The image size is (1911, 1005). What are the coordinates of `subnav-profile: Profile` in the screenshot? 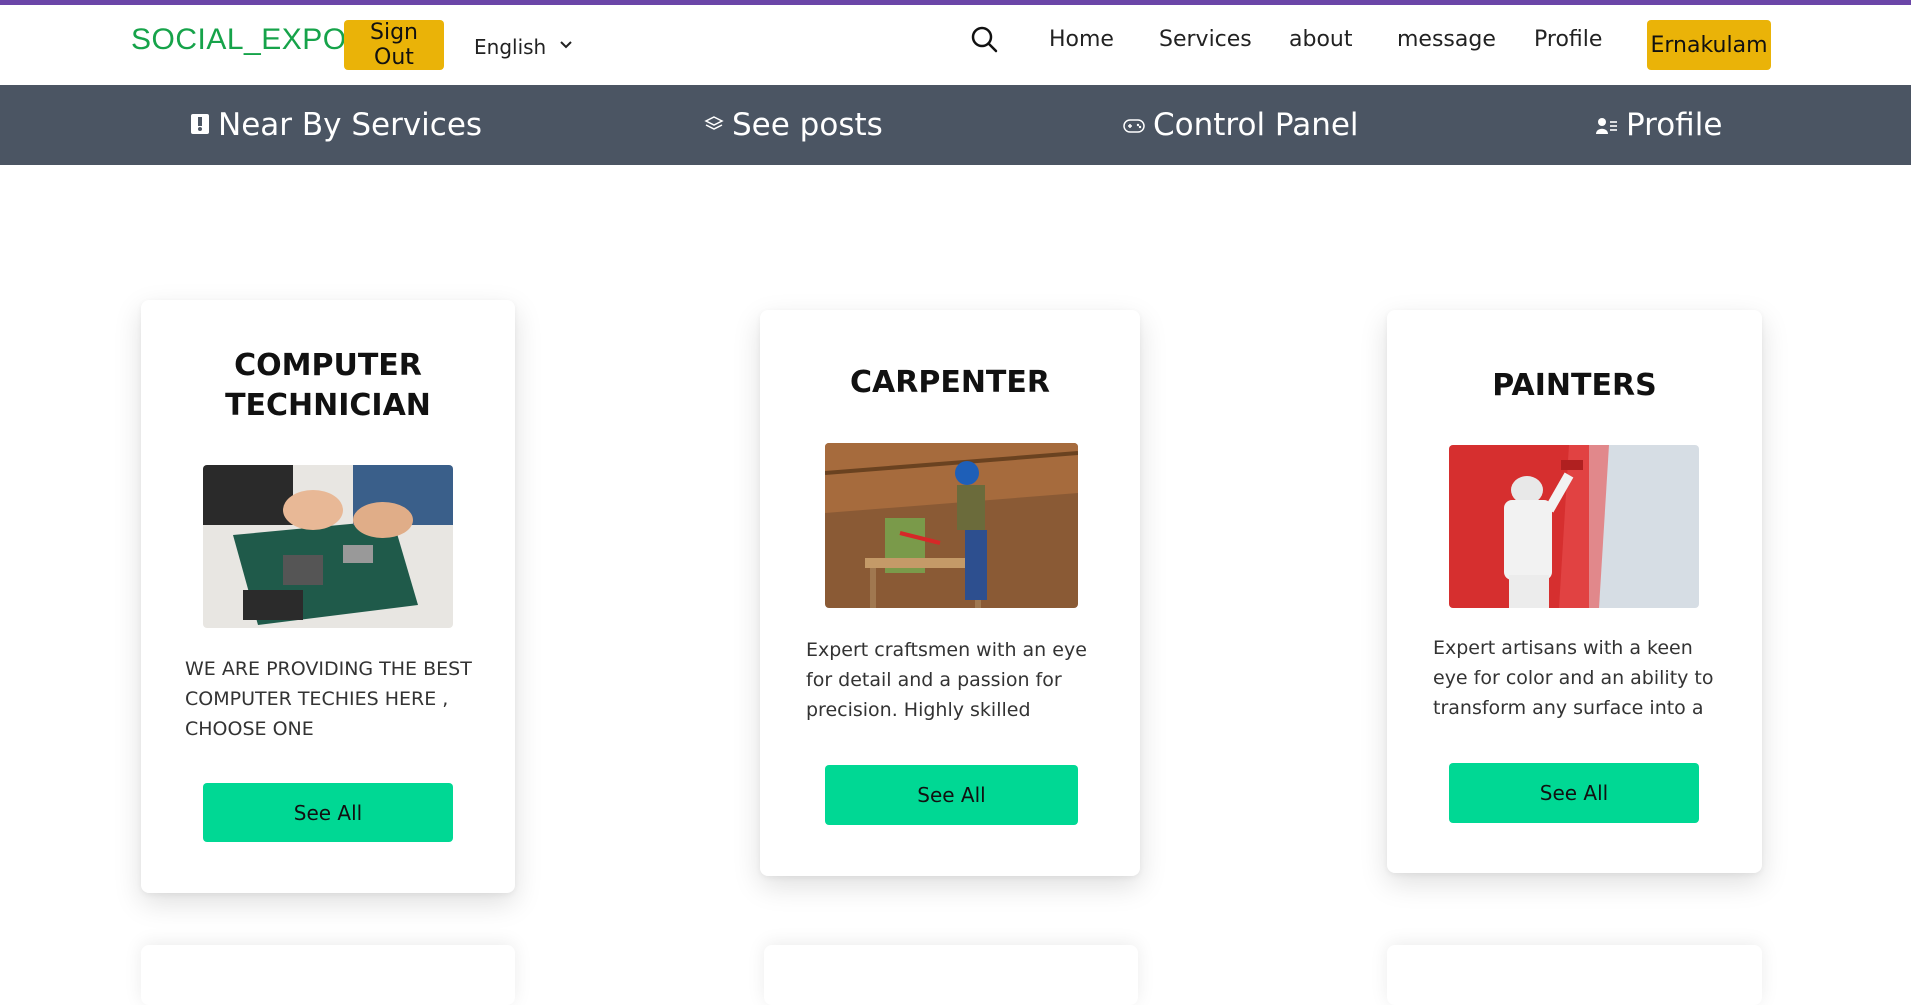 It's located at (1659, 125).